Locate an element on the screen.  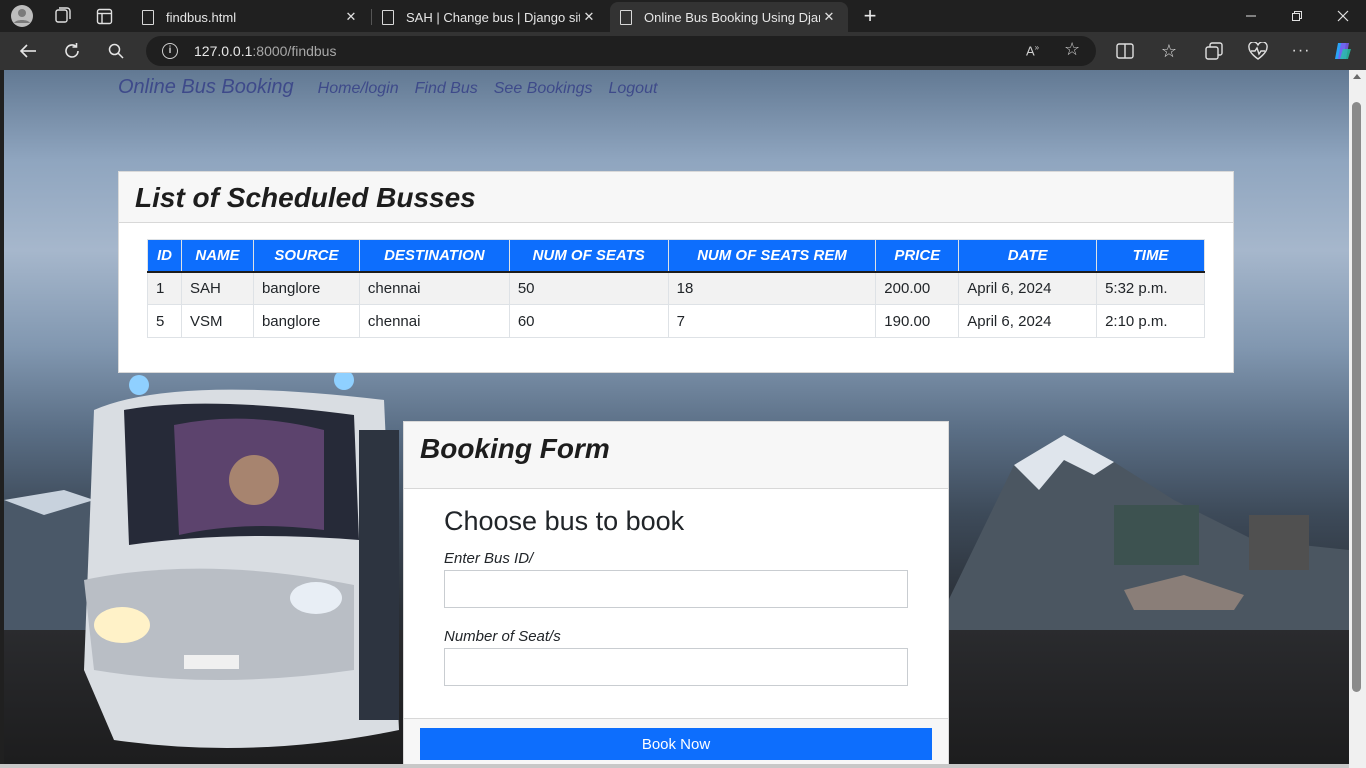
url-text: 127.0.0.1:8000/findbus is located at coordinates (265, 51).